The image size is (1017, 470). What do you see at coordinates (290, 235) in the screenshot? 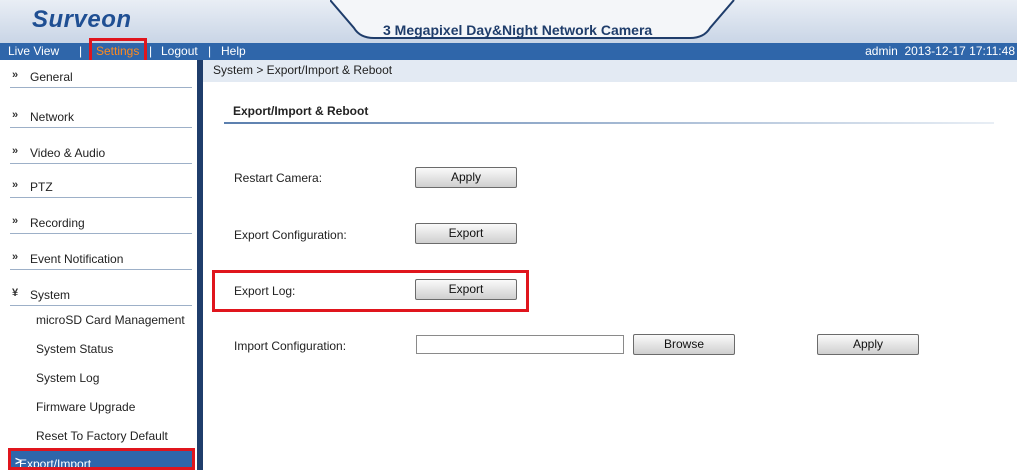
I see `export-config-label: Export Configuration:` at bounding box center [290, 235].